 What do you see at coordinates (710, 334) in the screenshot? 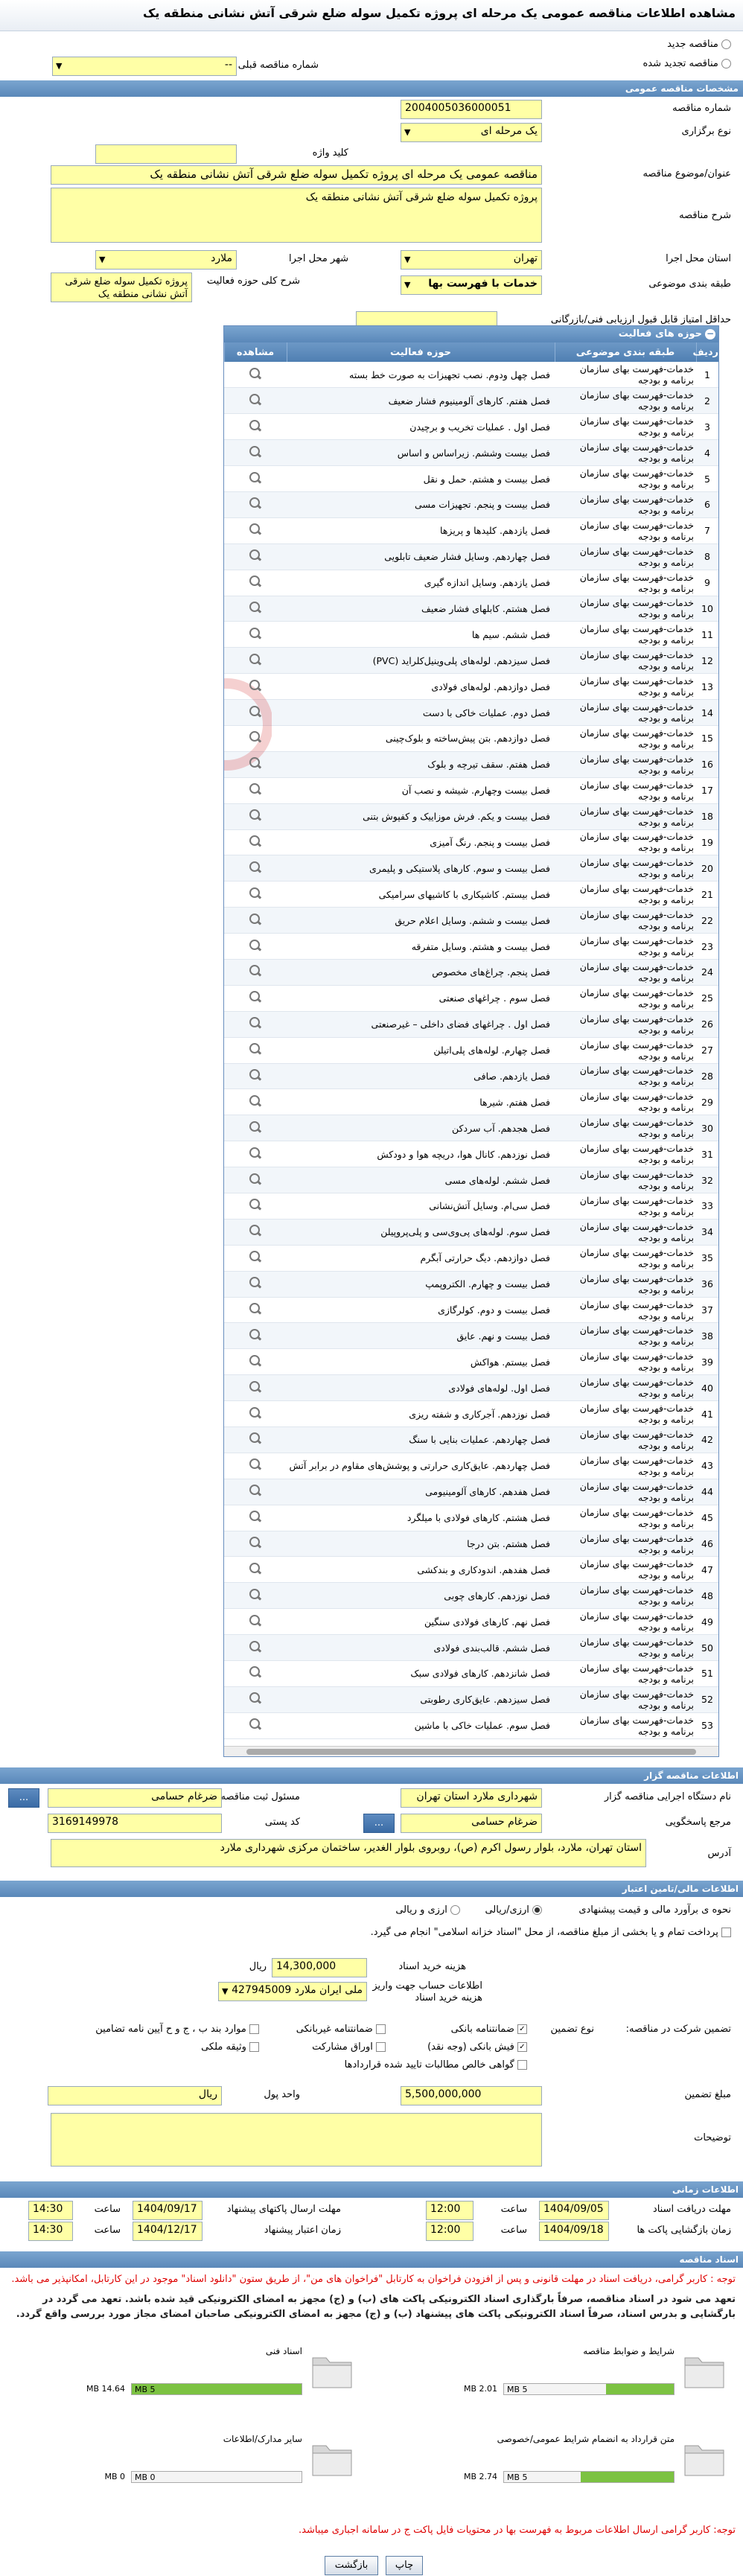
I see `collapse-icon: −` at bounding box center [710, 334].